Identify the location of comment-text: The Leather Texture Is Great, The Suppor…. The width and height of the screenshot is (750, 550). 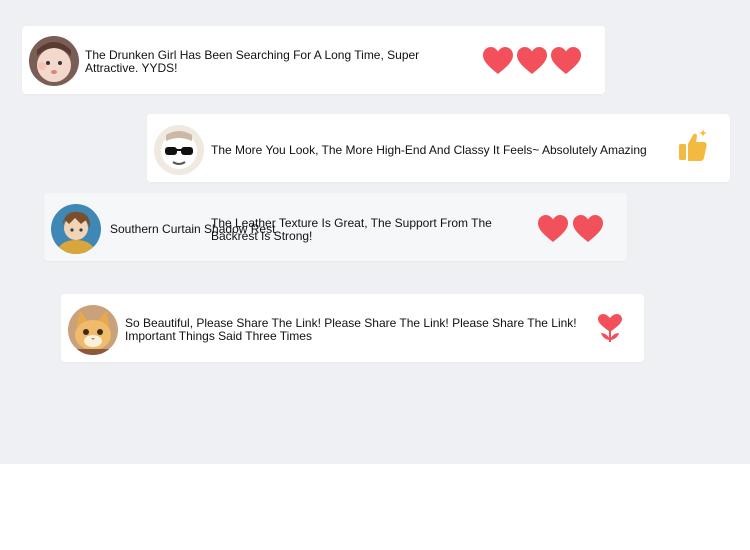
(351, 229).